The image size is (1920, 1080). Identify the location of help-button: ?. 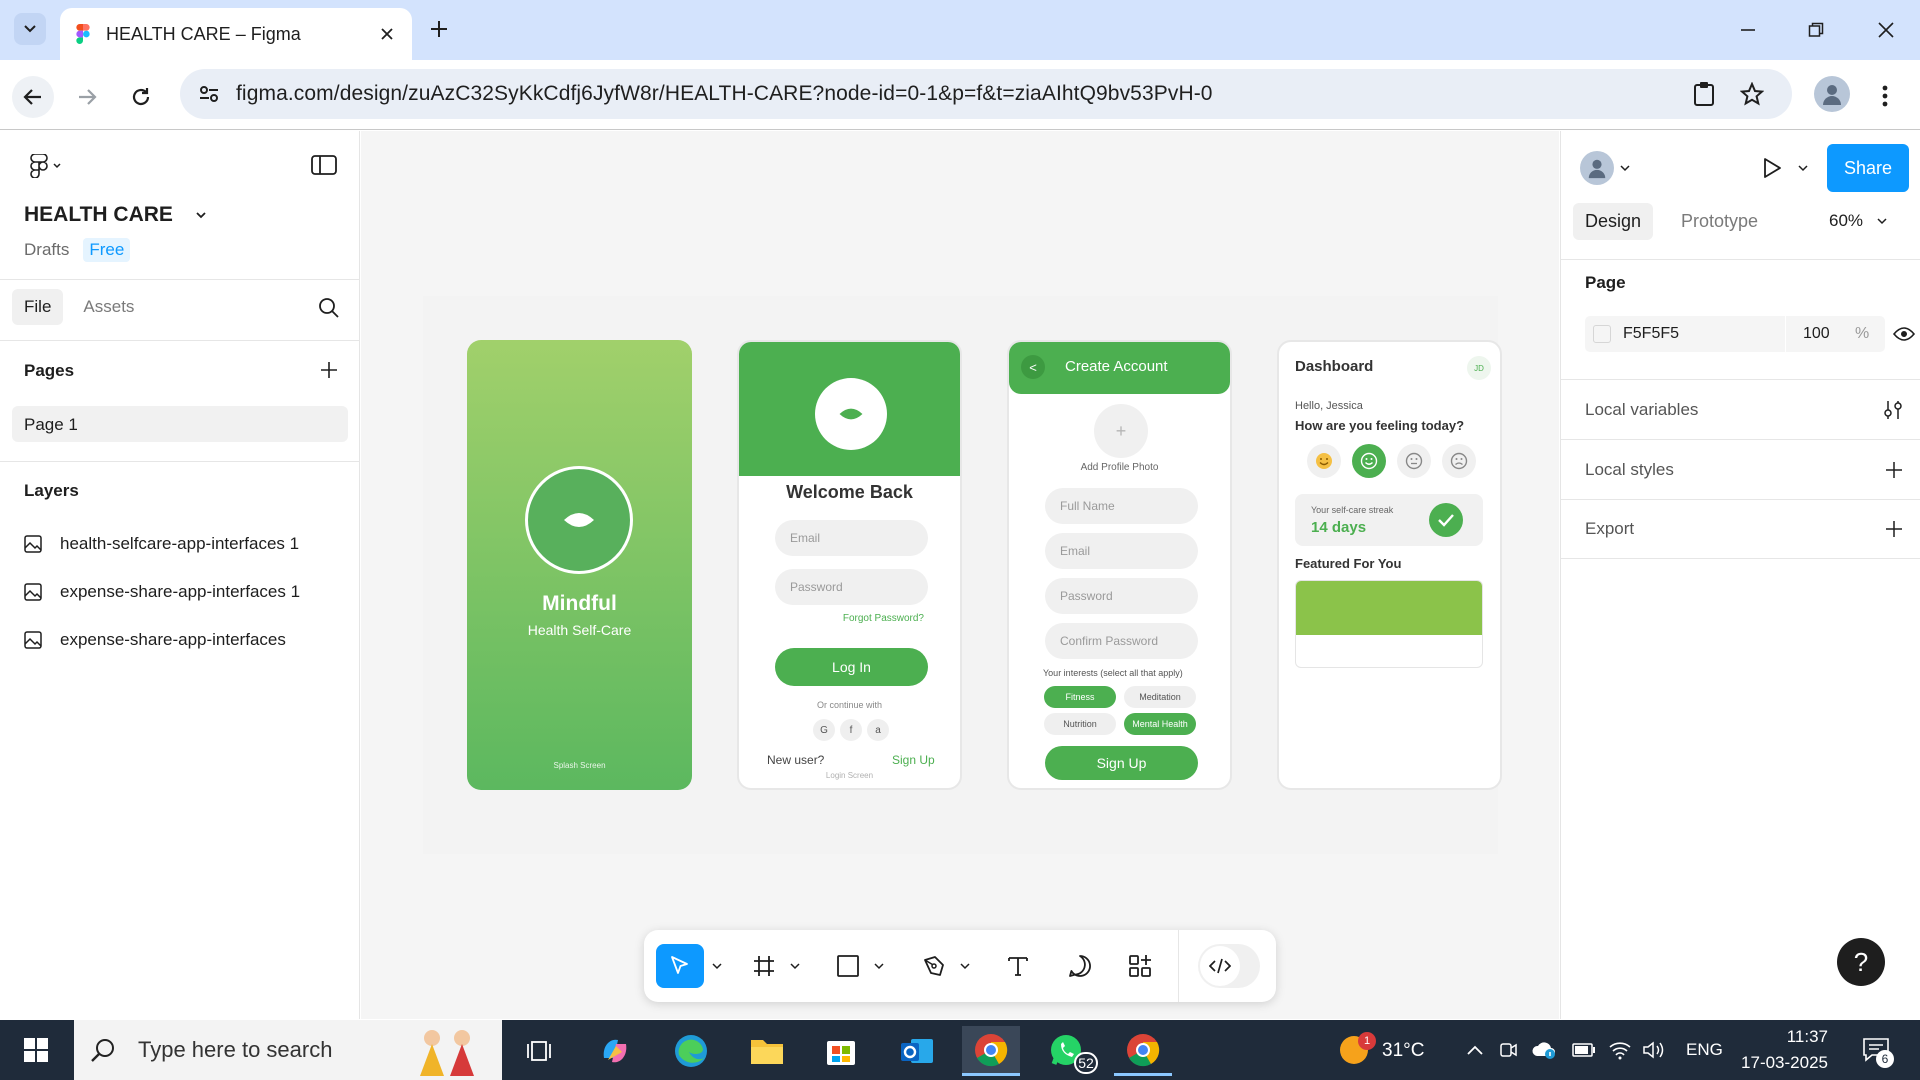
(1861, 962).